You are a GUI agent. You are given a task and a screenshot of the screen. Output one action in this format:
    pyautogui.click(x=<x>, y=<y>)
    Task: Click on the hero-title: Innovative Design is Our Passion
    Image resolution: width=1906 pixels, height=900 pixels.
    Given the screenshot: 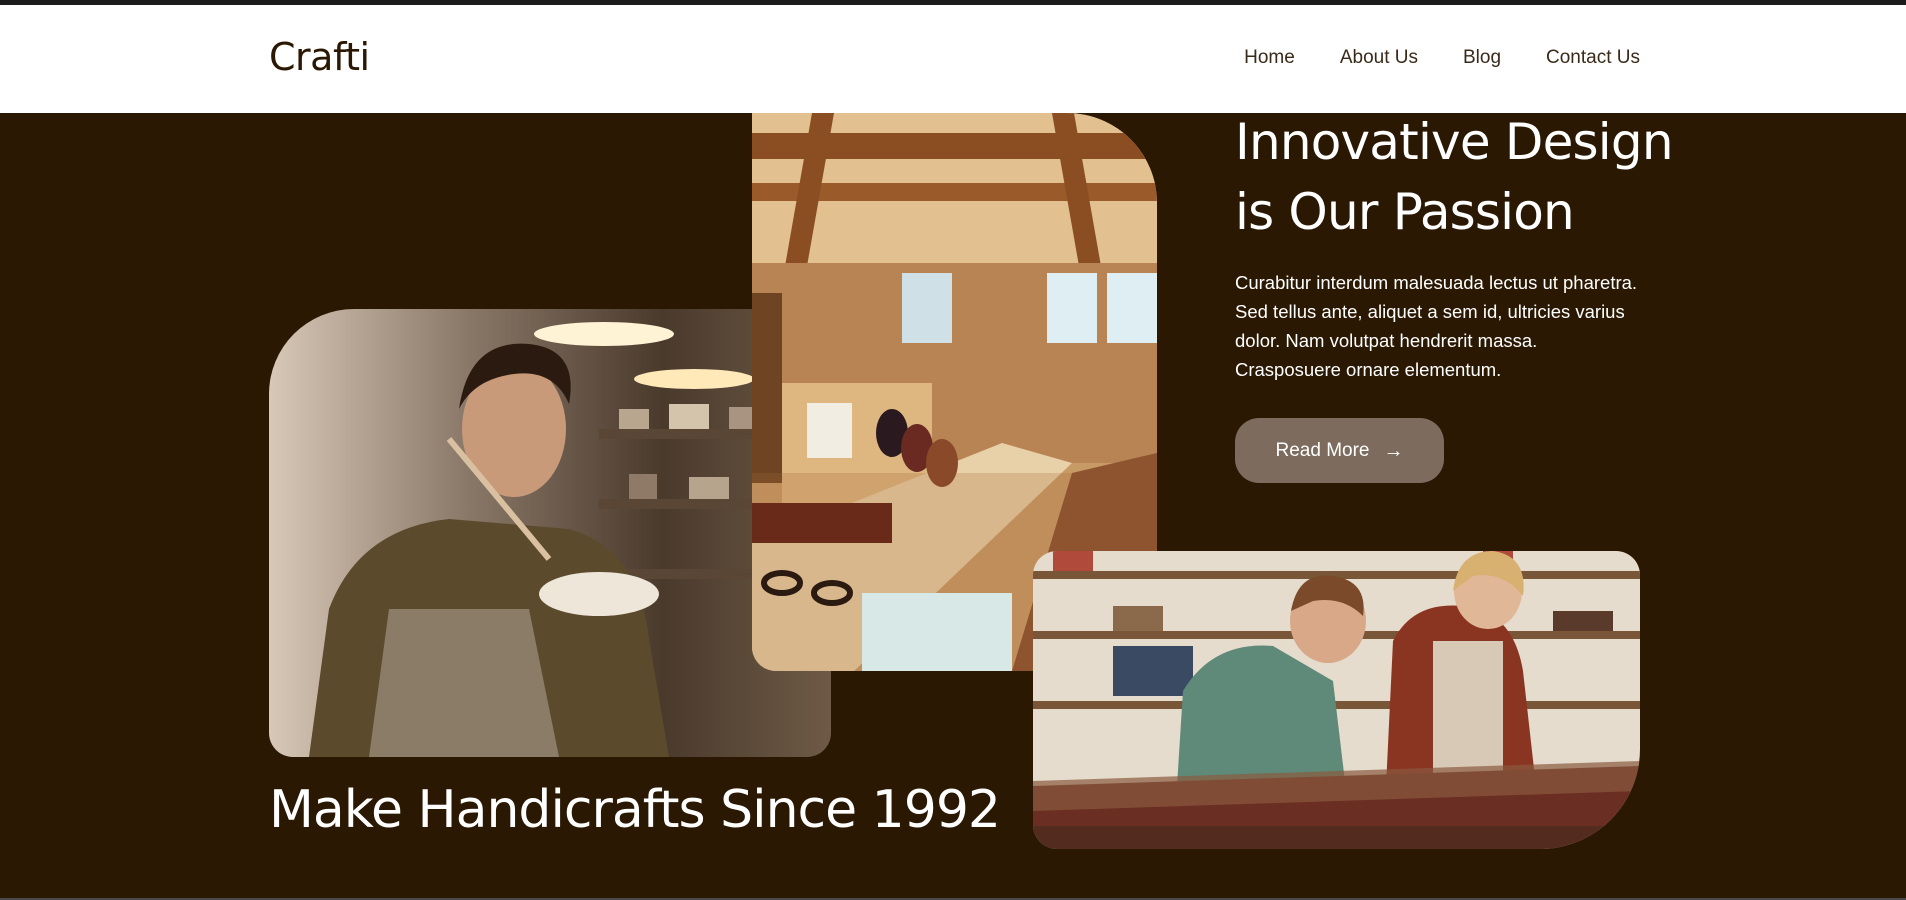 What is the action you would take?
    pyautogui.click(x=1454, y=177)
    